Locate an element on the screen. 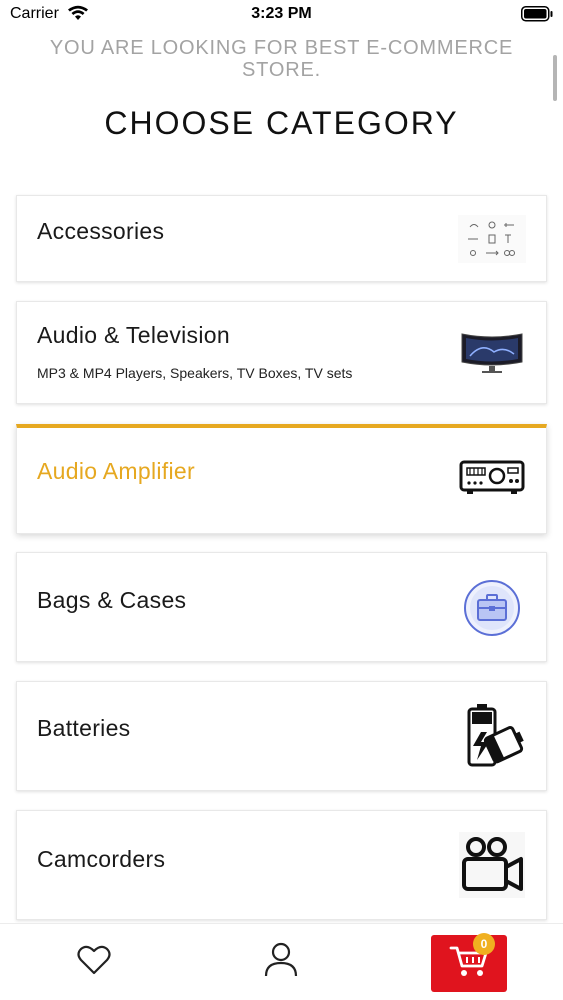 This screenshot has height=1000, width=563. accessories-thumbnail-icon is located at coordinates (492, 239).